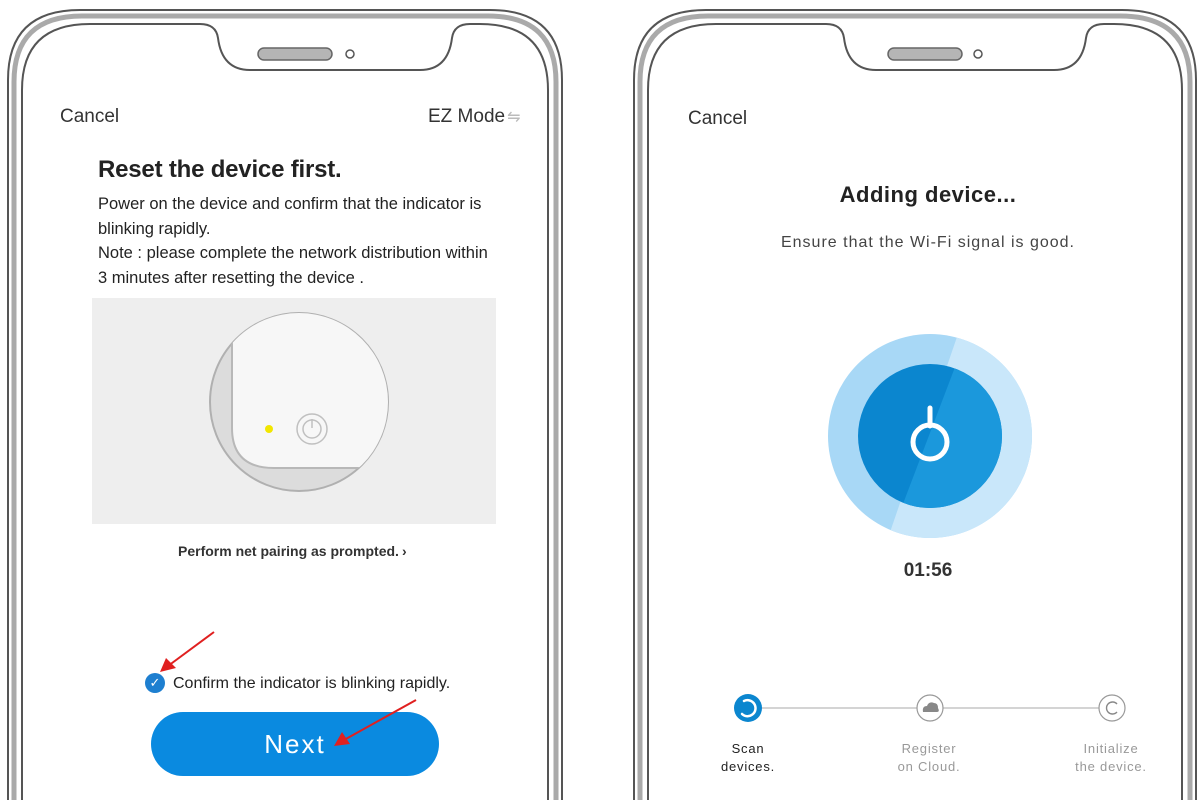 Image resolution: width=1204 pixels, height=800 pixels. What do you see at coordinates (928, 570) in the screenshot?
I see `countdown-timer: 01:56` at bounding box center [928, 570].